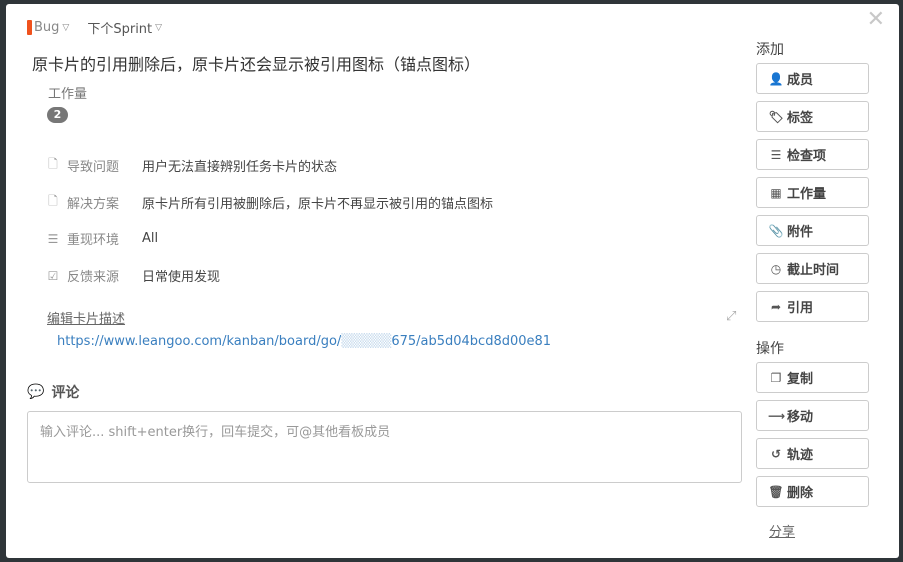 The width and height of the screenshot is (903, 562). Describe the element at coordinates (93, 204) in the screenshot. I see `field-name: 解决方案` at that location.